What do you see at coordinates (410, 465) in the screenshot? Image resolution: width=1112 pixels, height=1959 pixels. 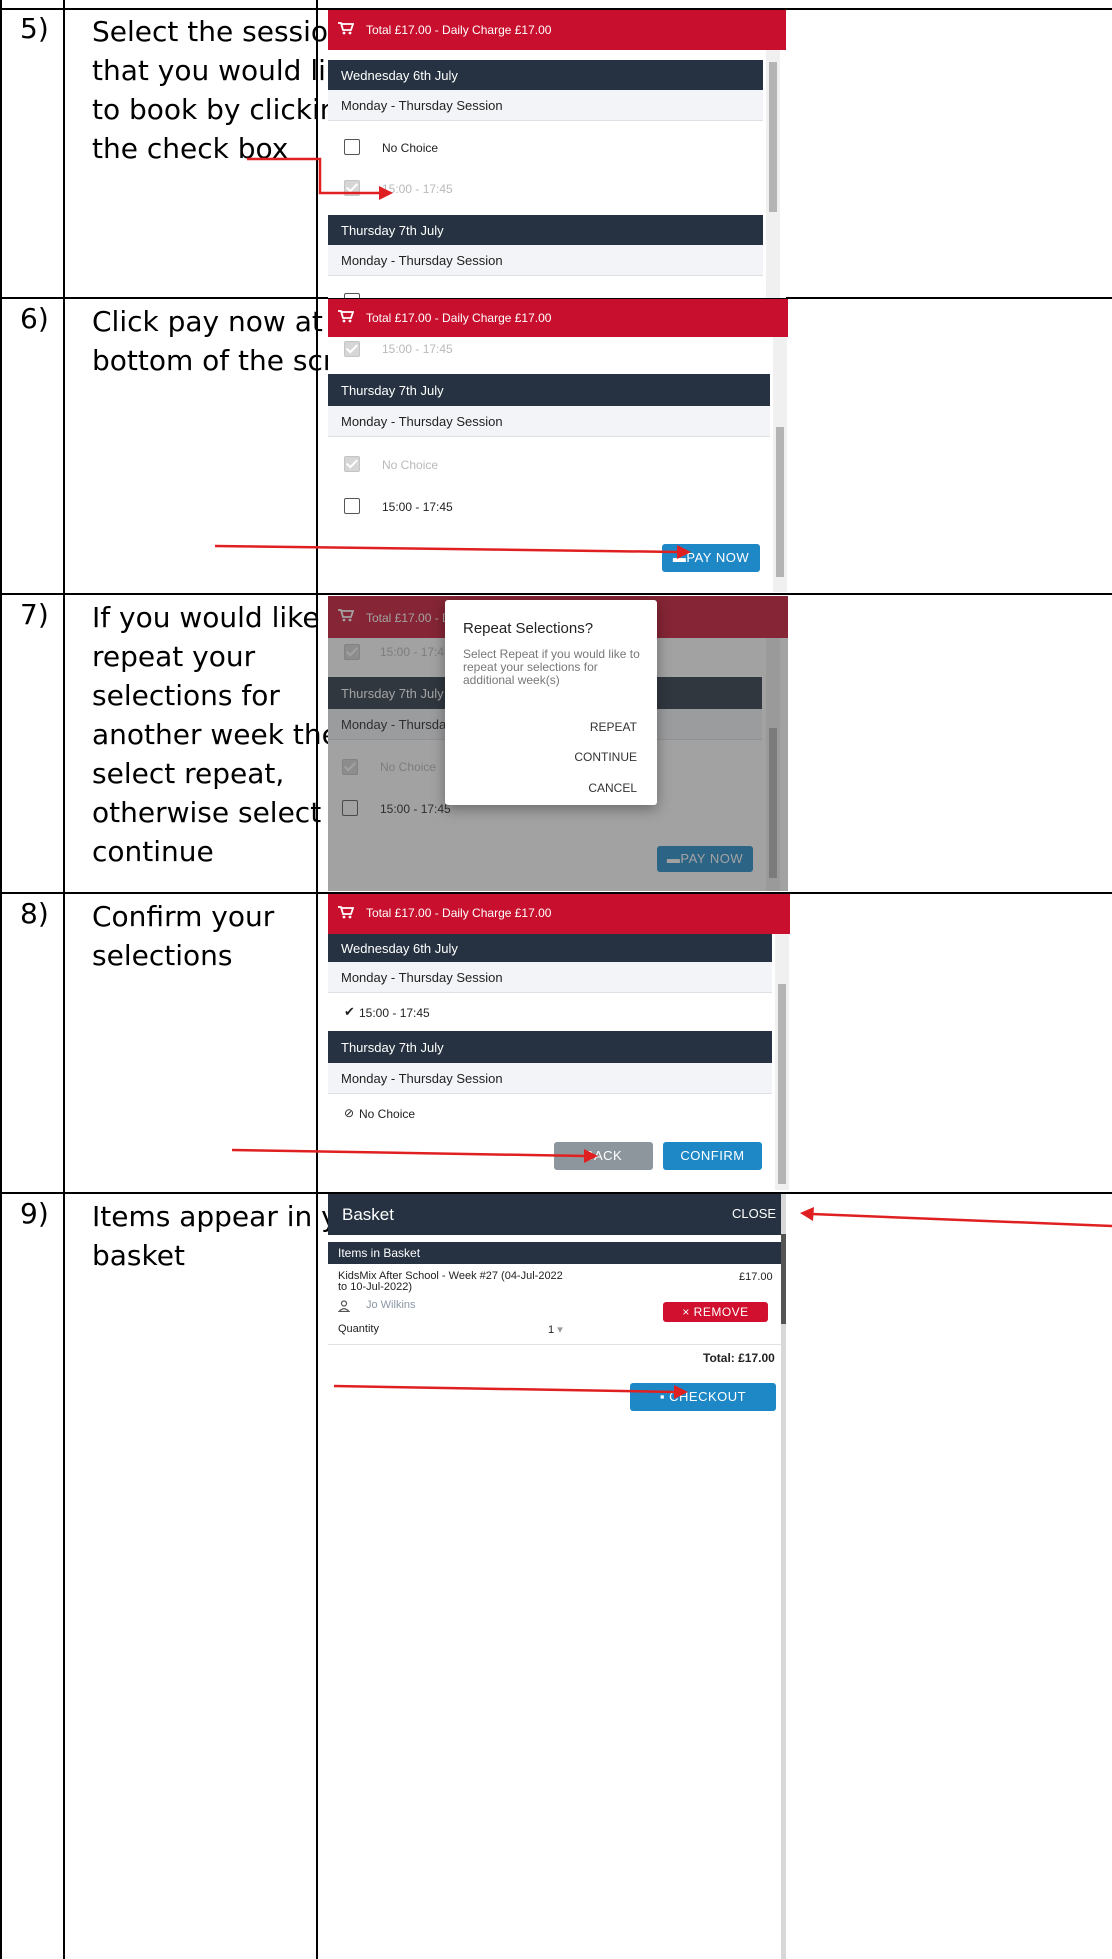 I see `option-label: No Choice` at bounding box center [410, 465].